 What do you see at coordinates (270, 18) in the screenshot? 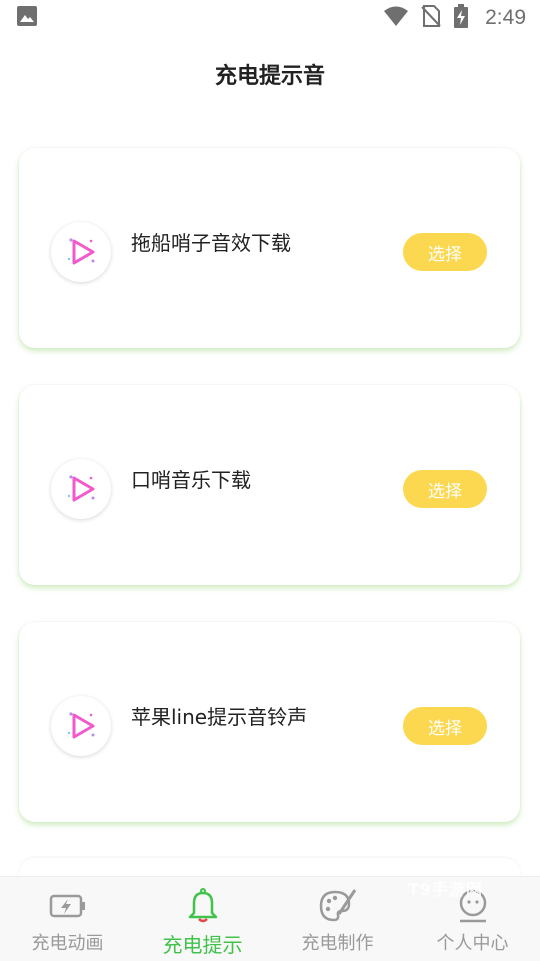
I see `status-bar: 2:49` at bounding box center [270, 18].